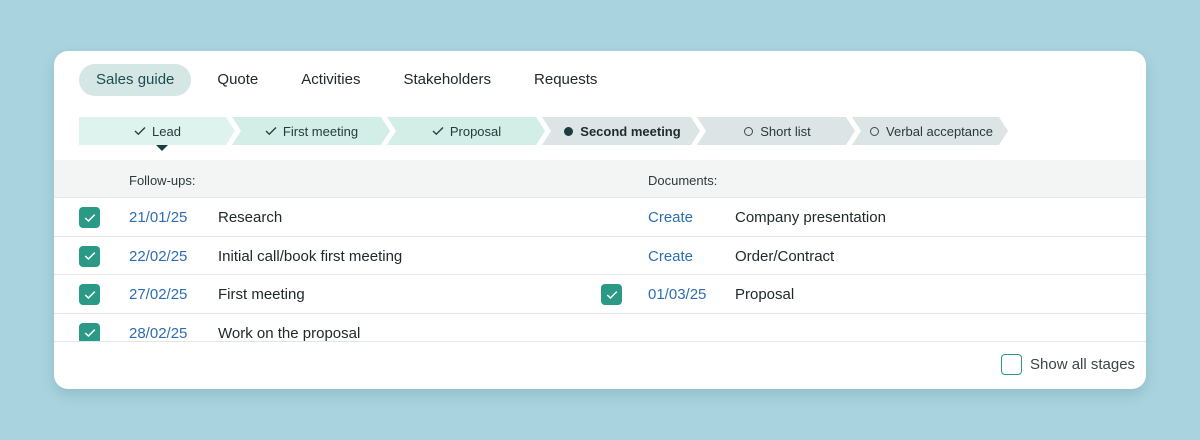  I want to click on tab-stakeholders: Stakeholders, so click(447, 80).